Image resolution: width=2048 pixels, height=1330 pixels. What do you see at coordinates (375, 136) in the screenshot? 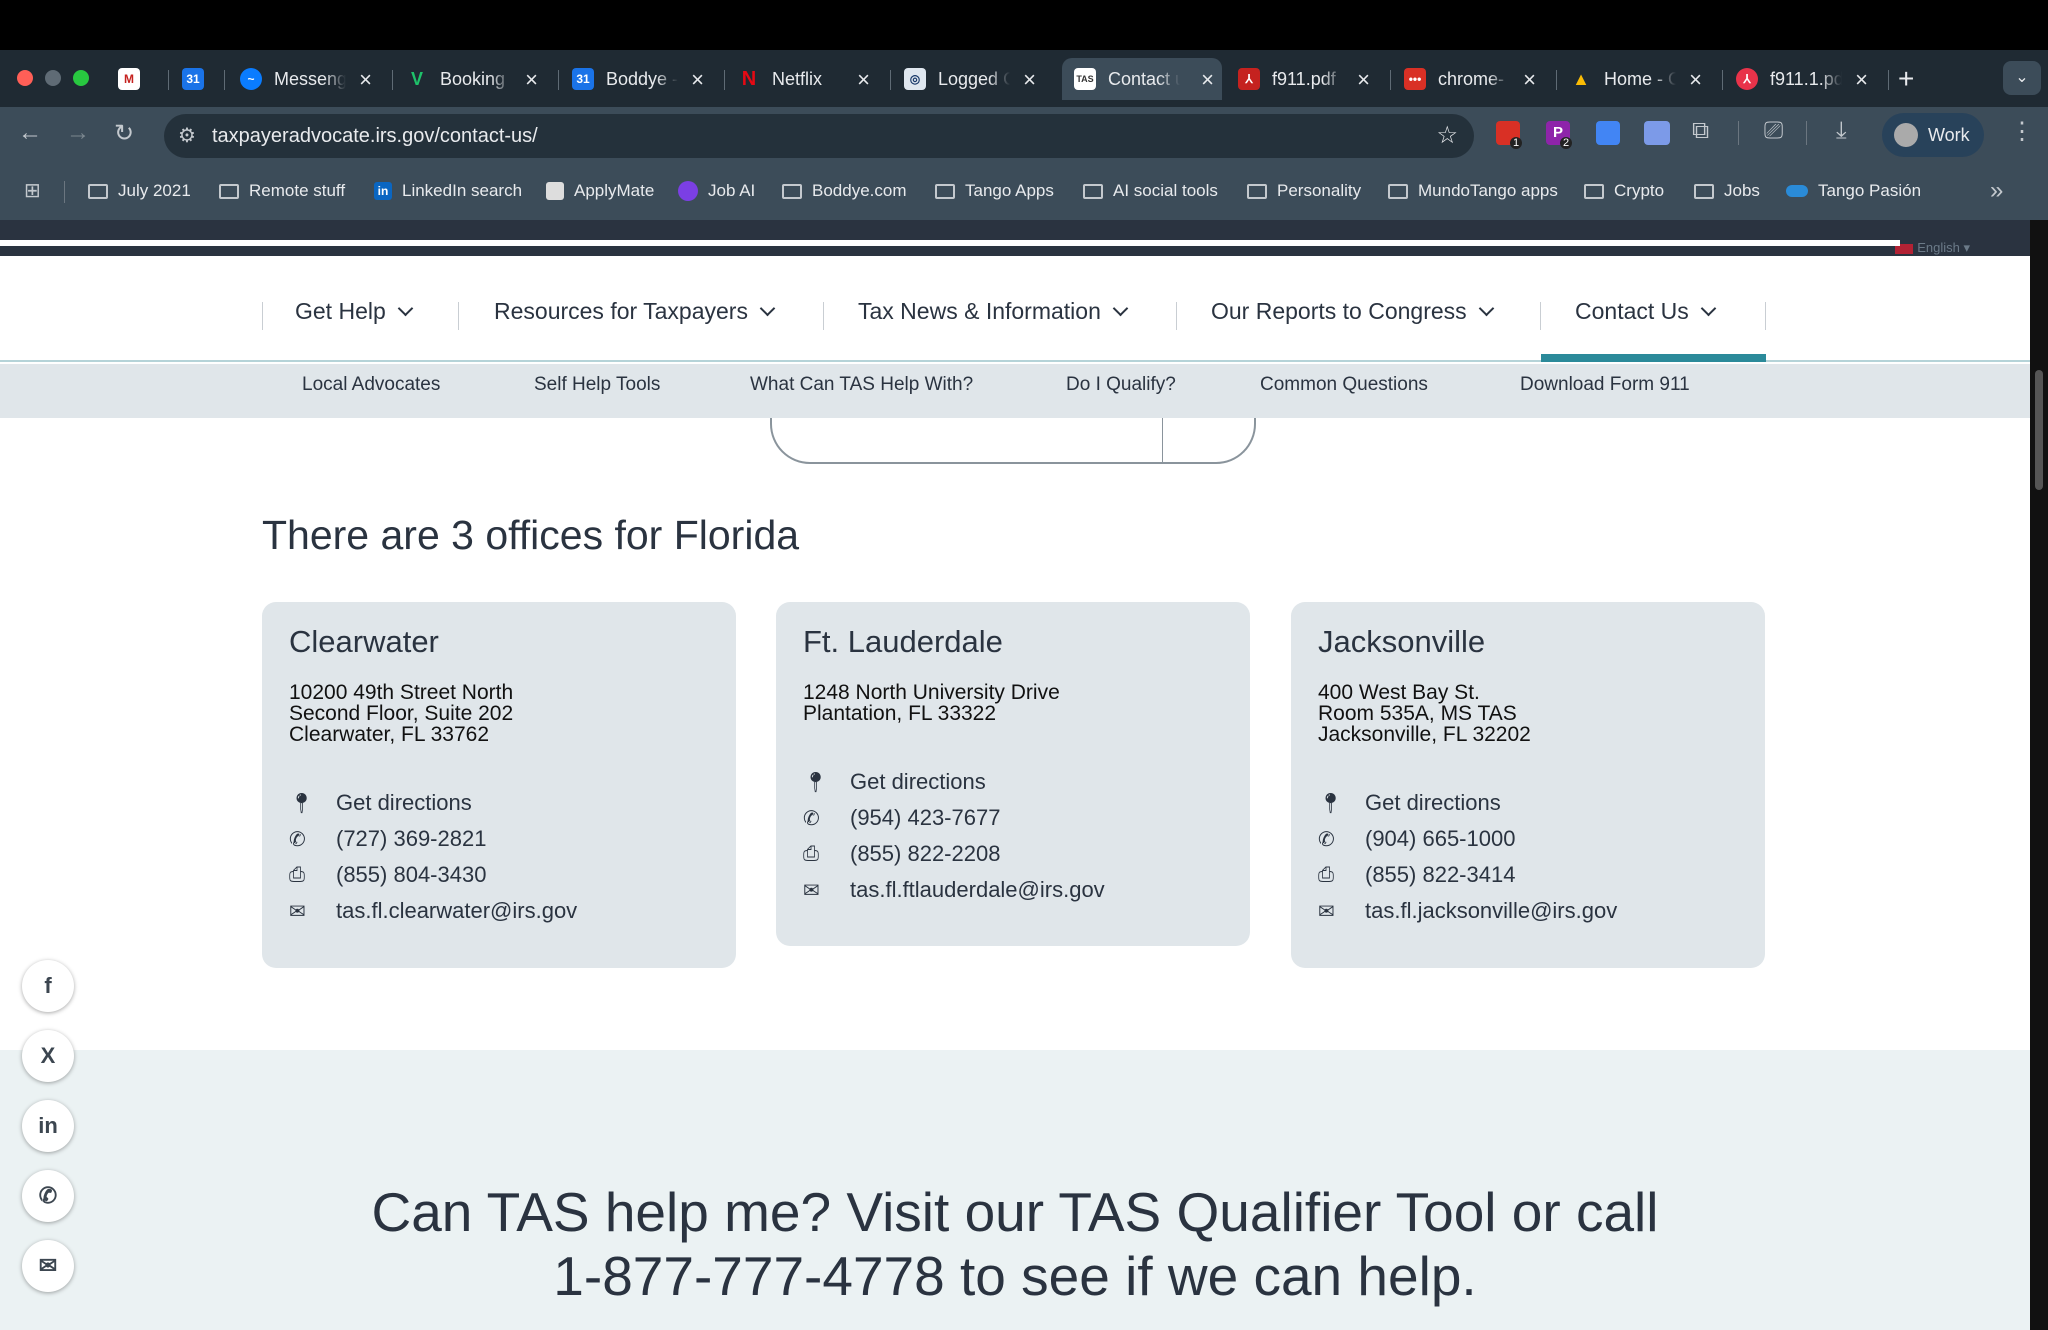
I see `url-text: taxpayeradvocate.irs.gov/contact-us/` at bounding box center [375, 136].